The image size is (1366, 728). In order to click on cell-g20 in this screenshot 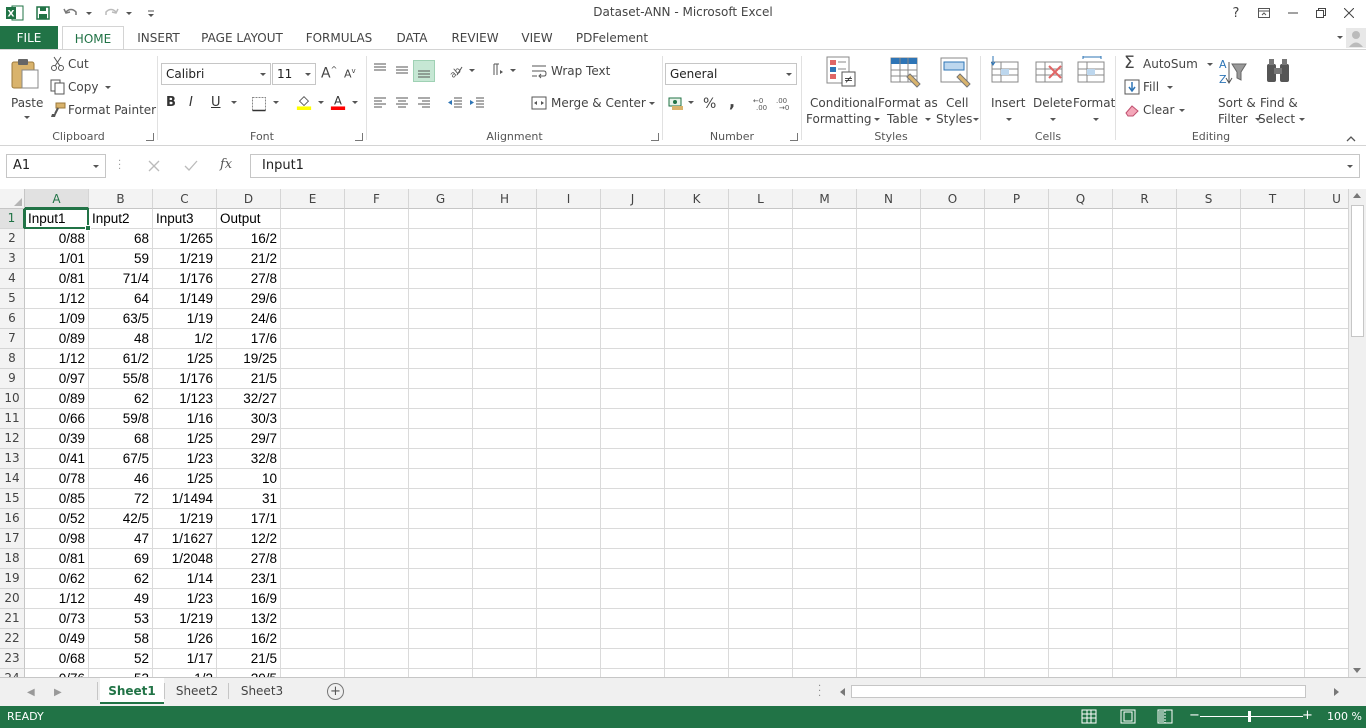, I will do `click(441, 599)`.